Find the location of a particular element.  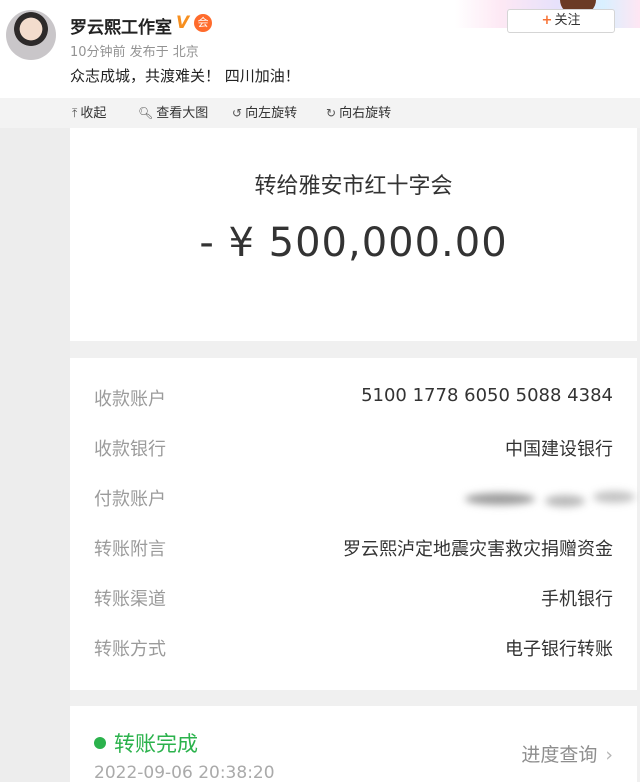

plus-icon: + is located at coordinates (547, 20).